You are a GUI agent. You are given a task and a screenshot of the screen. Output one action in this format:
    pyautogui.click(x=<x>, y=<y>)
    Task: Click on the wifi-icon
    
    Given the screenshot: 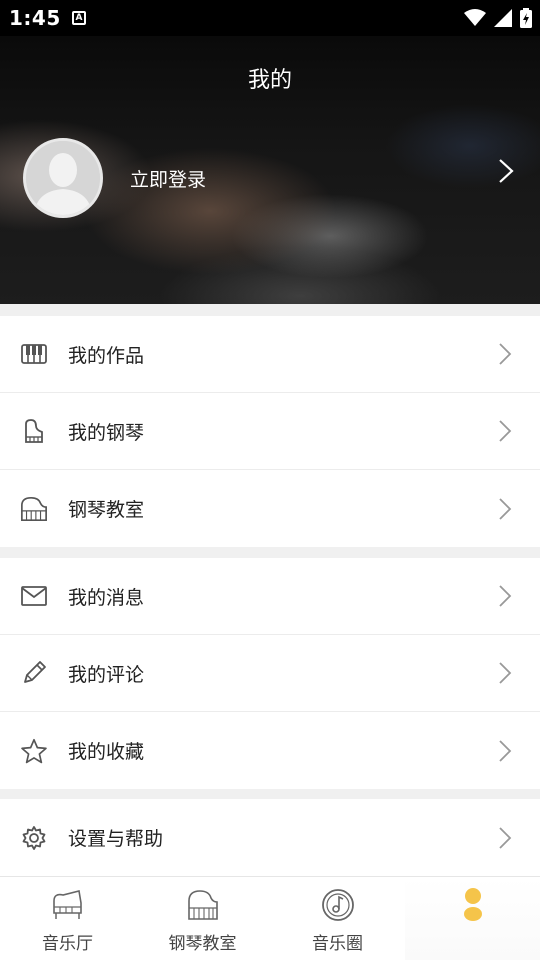 What is the action you would take?
    pyautogui.click(x=475, y=17)
    